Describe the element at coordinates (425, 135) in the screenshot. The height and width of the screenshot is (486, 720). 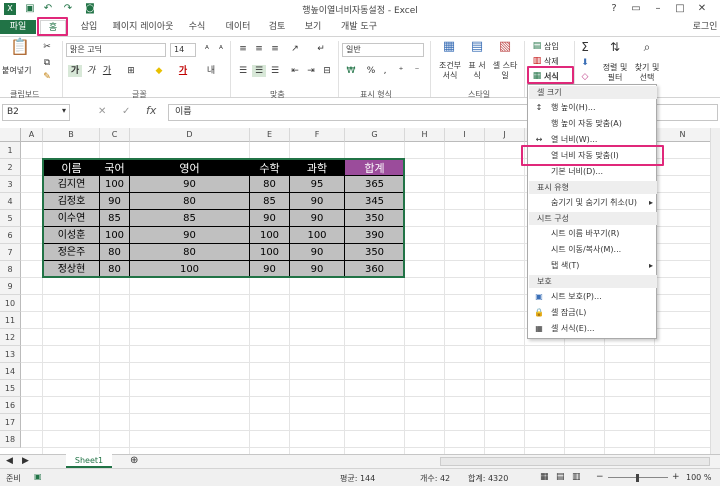
I see `column-header: H` at that location.